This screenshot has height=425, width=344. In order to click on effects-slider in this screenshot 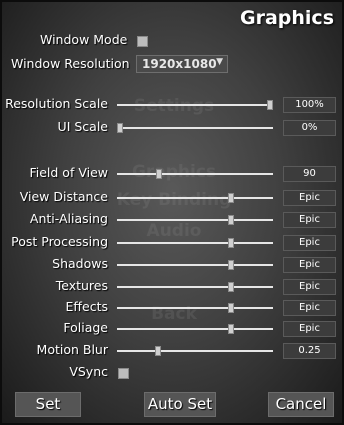, I will do `click(195, 308)`.